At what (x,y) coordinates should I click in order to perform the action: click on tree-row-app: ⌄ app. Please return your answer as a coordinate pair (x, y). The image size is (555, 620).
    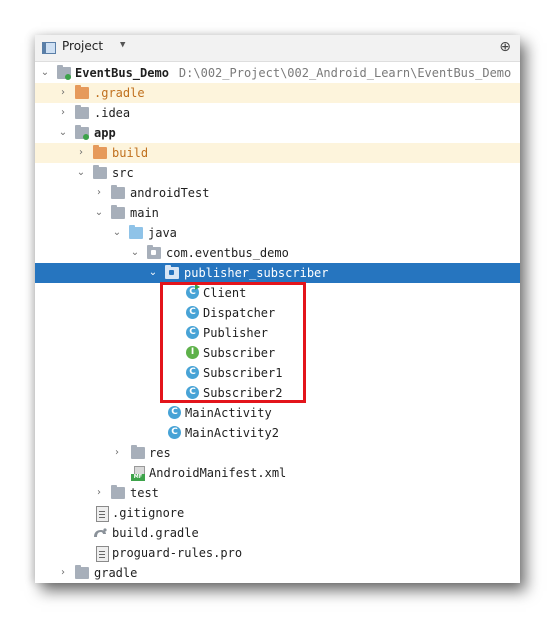
    Looking at the image, I should click on (277, 133).